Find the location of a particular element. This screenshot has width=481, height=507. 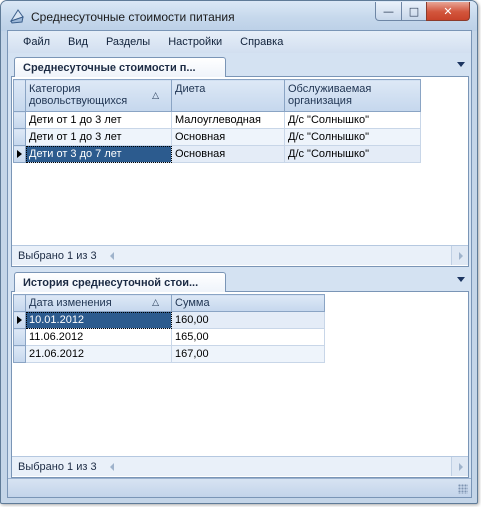

minimize-button: — is located at coordinates (388, 11).